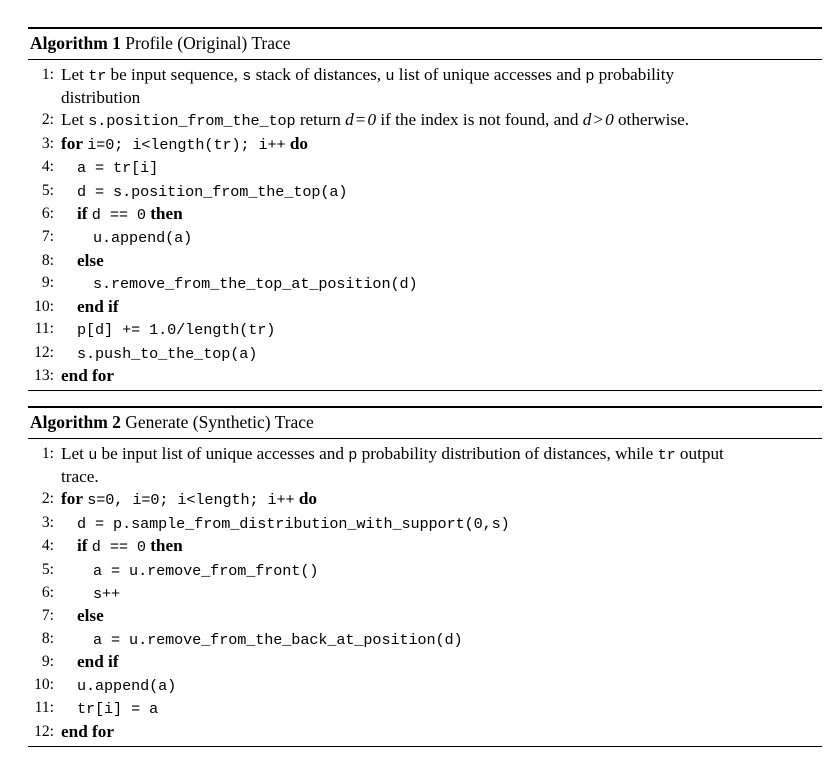 Image resolution: width=830 pixels, height=762 pixels. What do you see at coordinates (166, 214) in the screenshot?
I see `pseudocode-keyword: then` at bounding box center [166, 214].